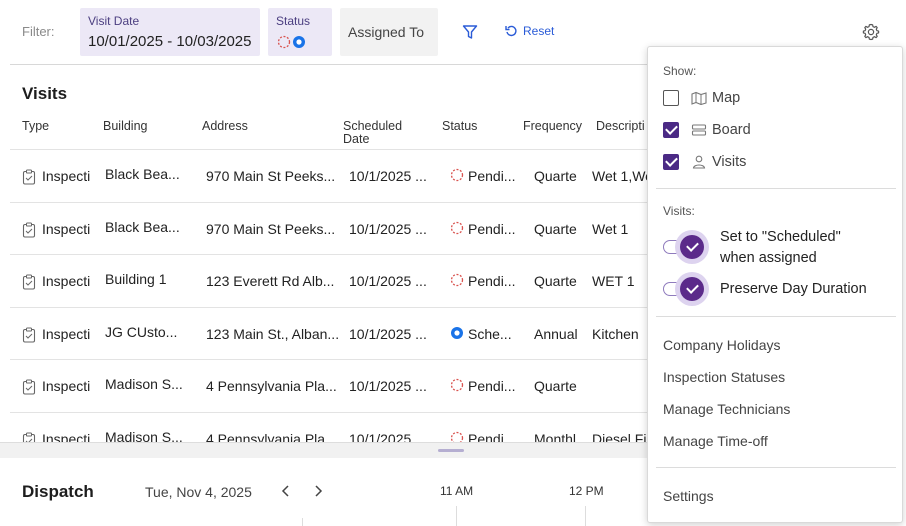  Describe the element at coordinates (45, 93) in the screenshot. I see `visits-title: Visits` at that location.